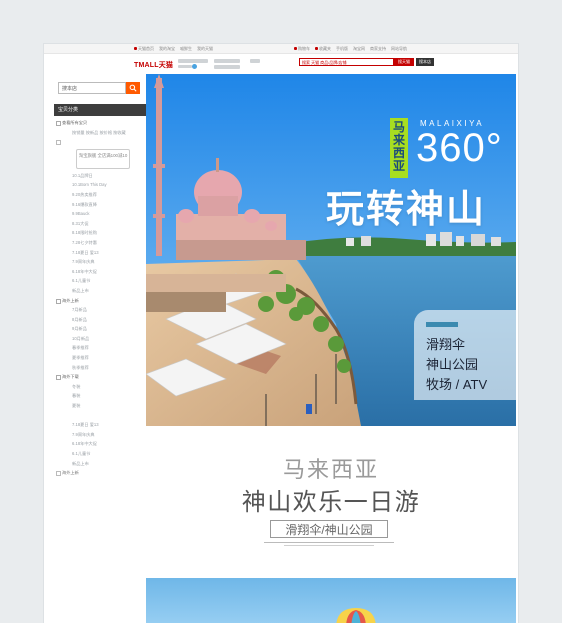 The image size is (562, 623). What do you see at coordinates (406, 210) in the screenshot?
I see `hero-title: 玩转神山` at bounding box center [406, 210].